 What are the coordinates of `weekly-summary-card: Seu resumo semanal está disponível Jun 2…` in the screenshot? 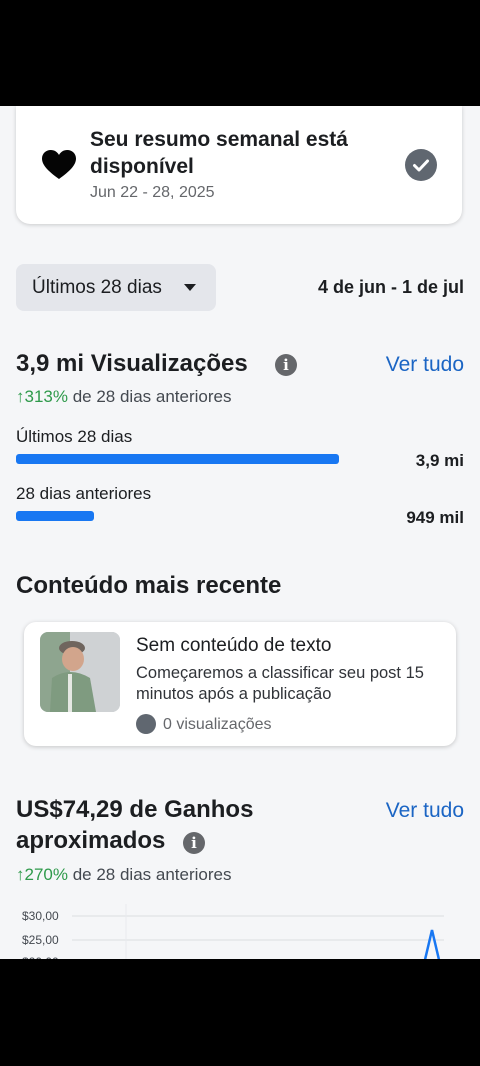 It's located at (239, 165).